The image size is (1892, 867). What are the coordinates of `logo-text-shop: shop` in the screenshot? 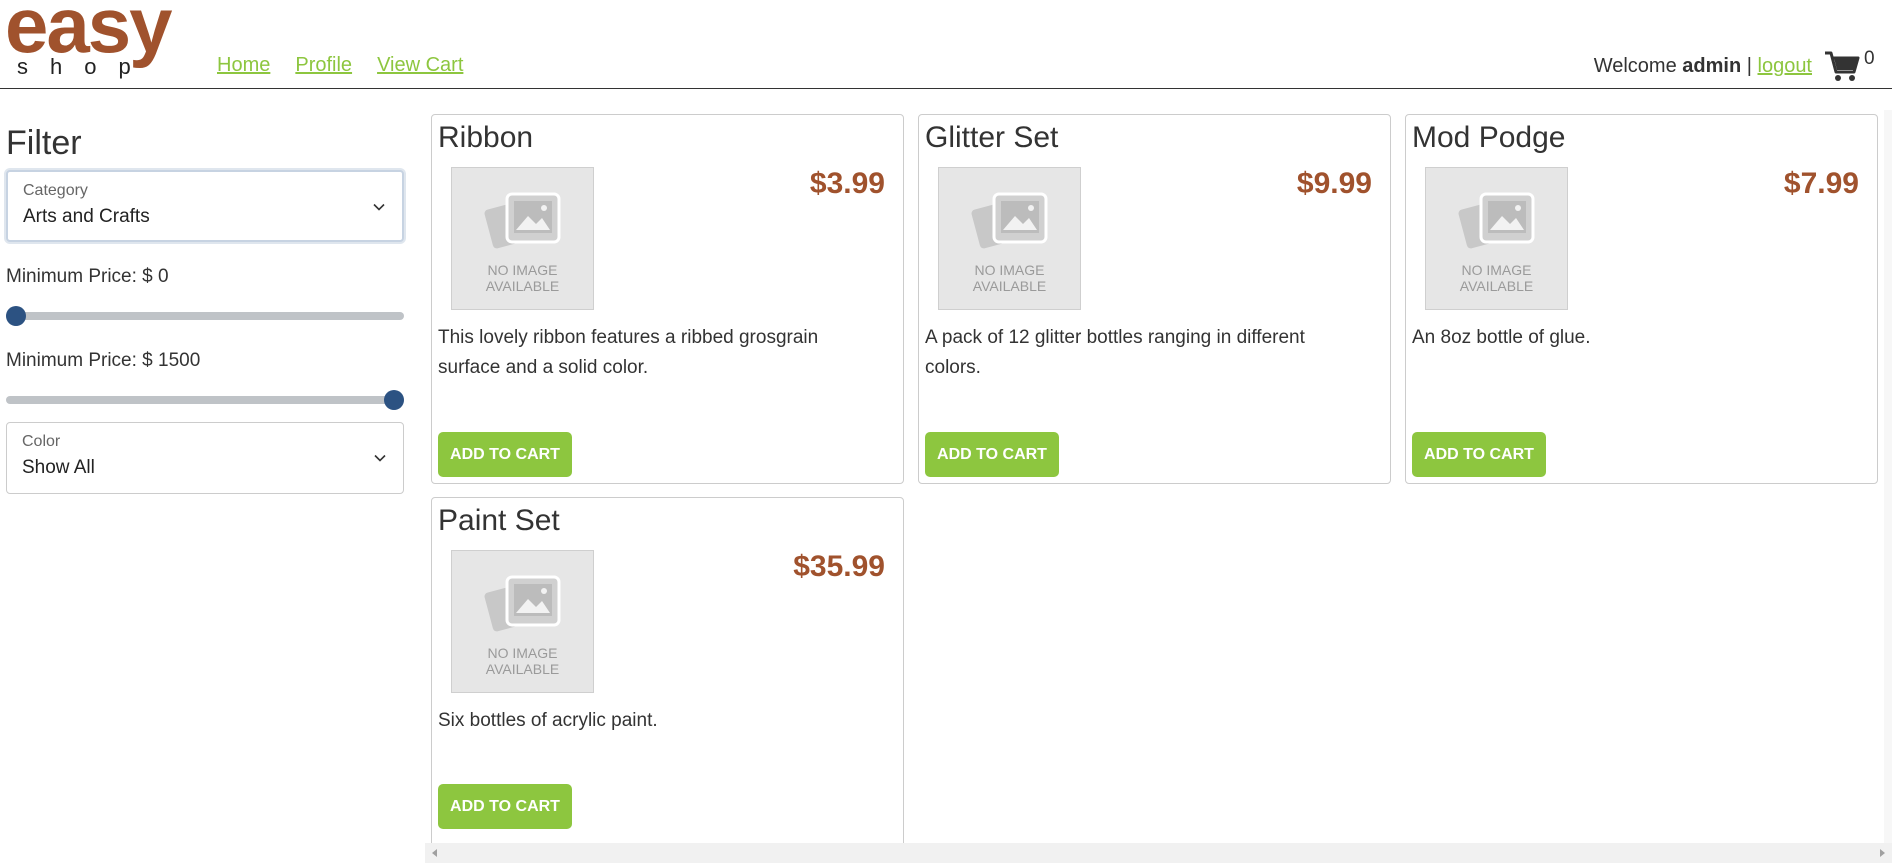 It's located at (85, 66).